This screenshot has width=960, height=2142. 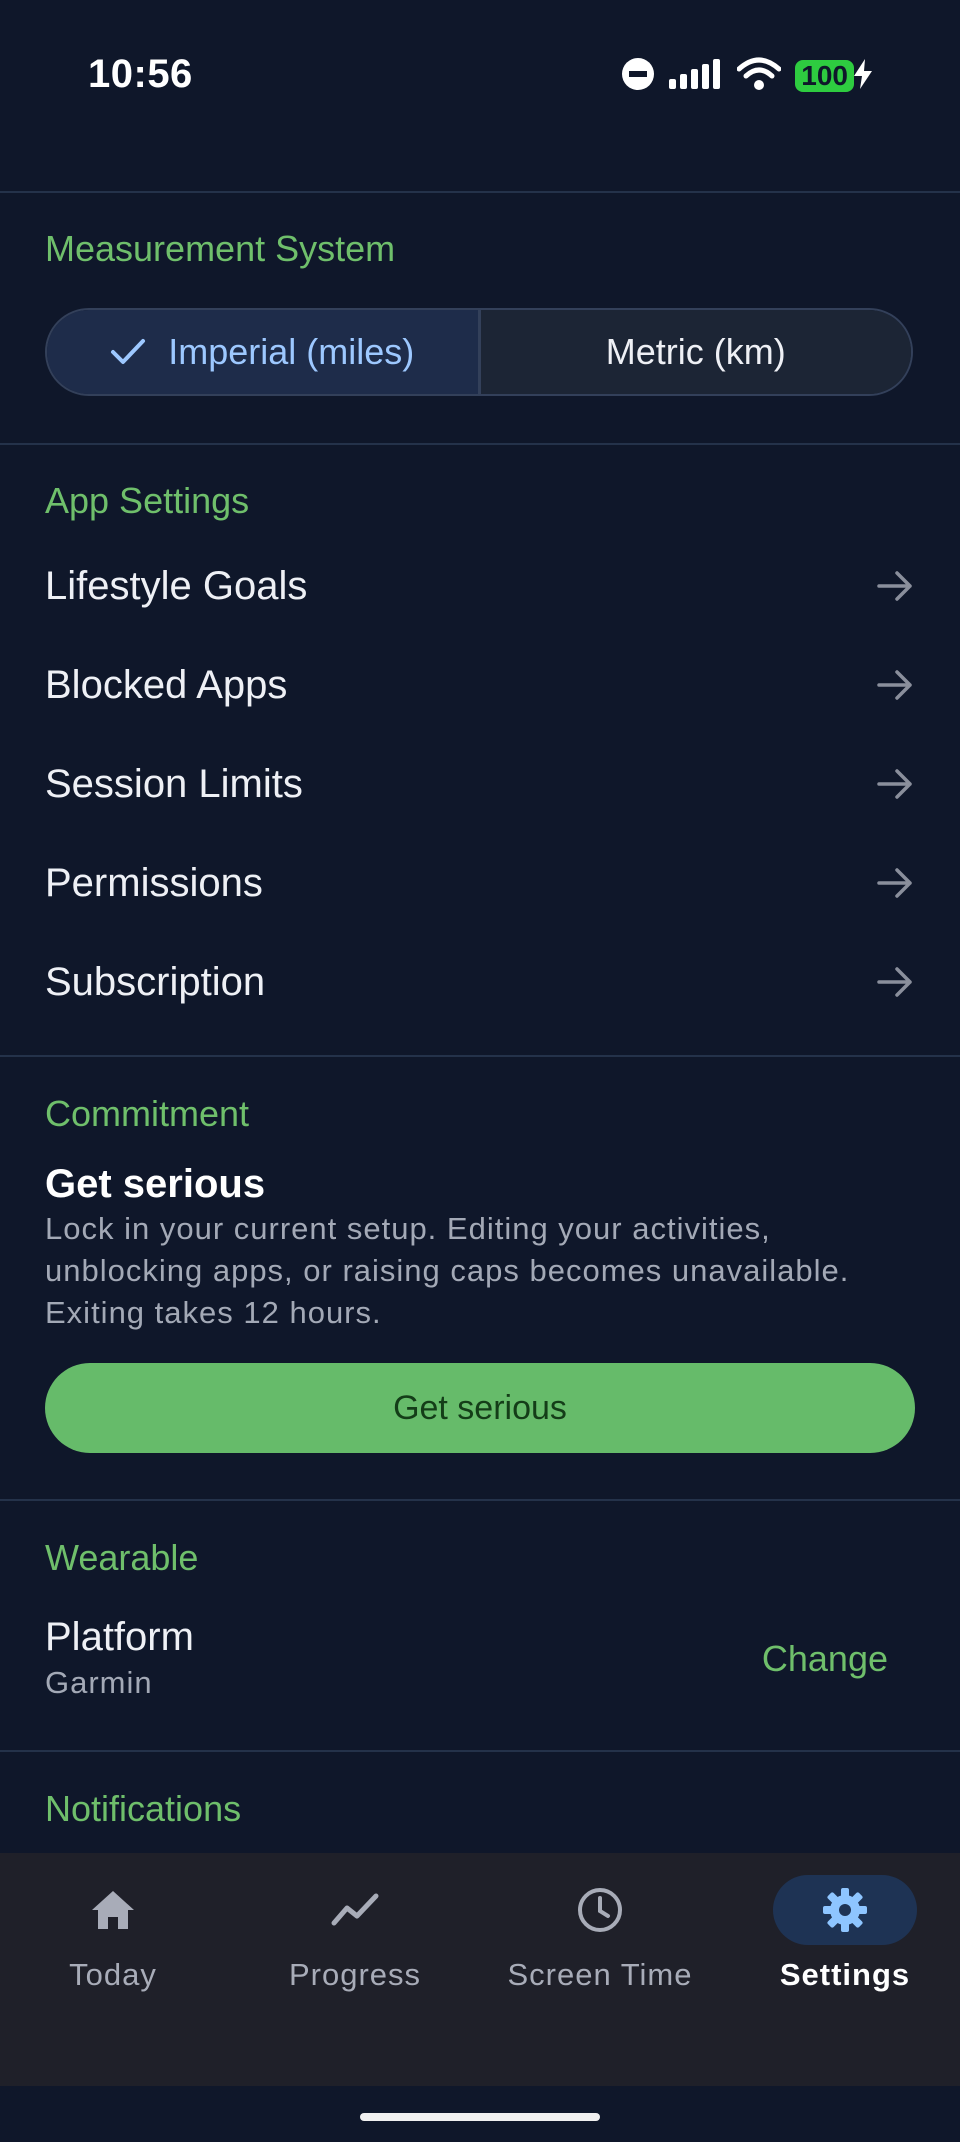 I want to click on signal-icon, so click(x=696, y=76).